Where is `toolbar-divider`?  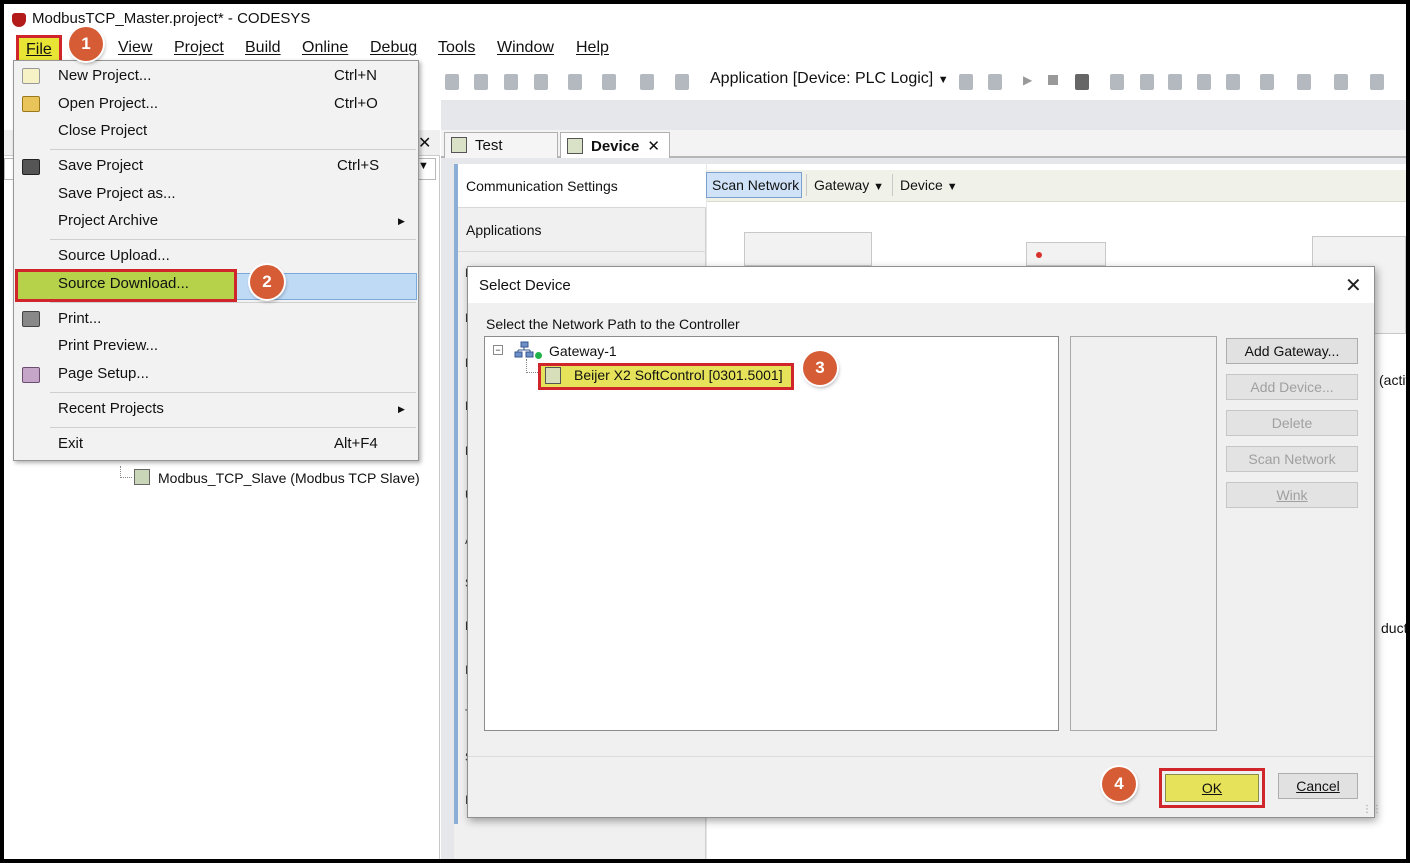 toolbar-divider is located at coordinates (806, 185).